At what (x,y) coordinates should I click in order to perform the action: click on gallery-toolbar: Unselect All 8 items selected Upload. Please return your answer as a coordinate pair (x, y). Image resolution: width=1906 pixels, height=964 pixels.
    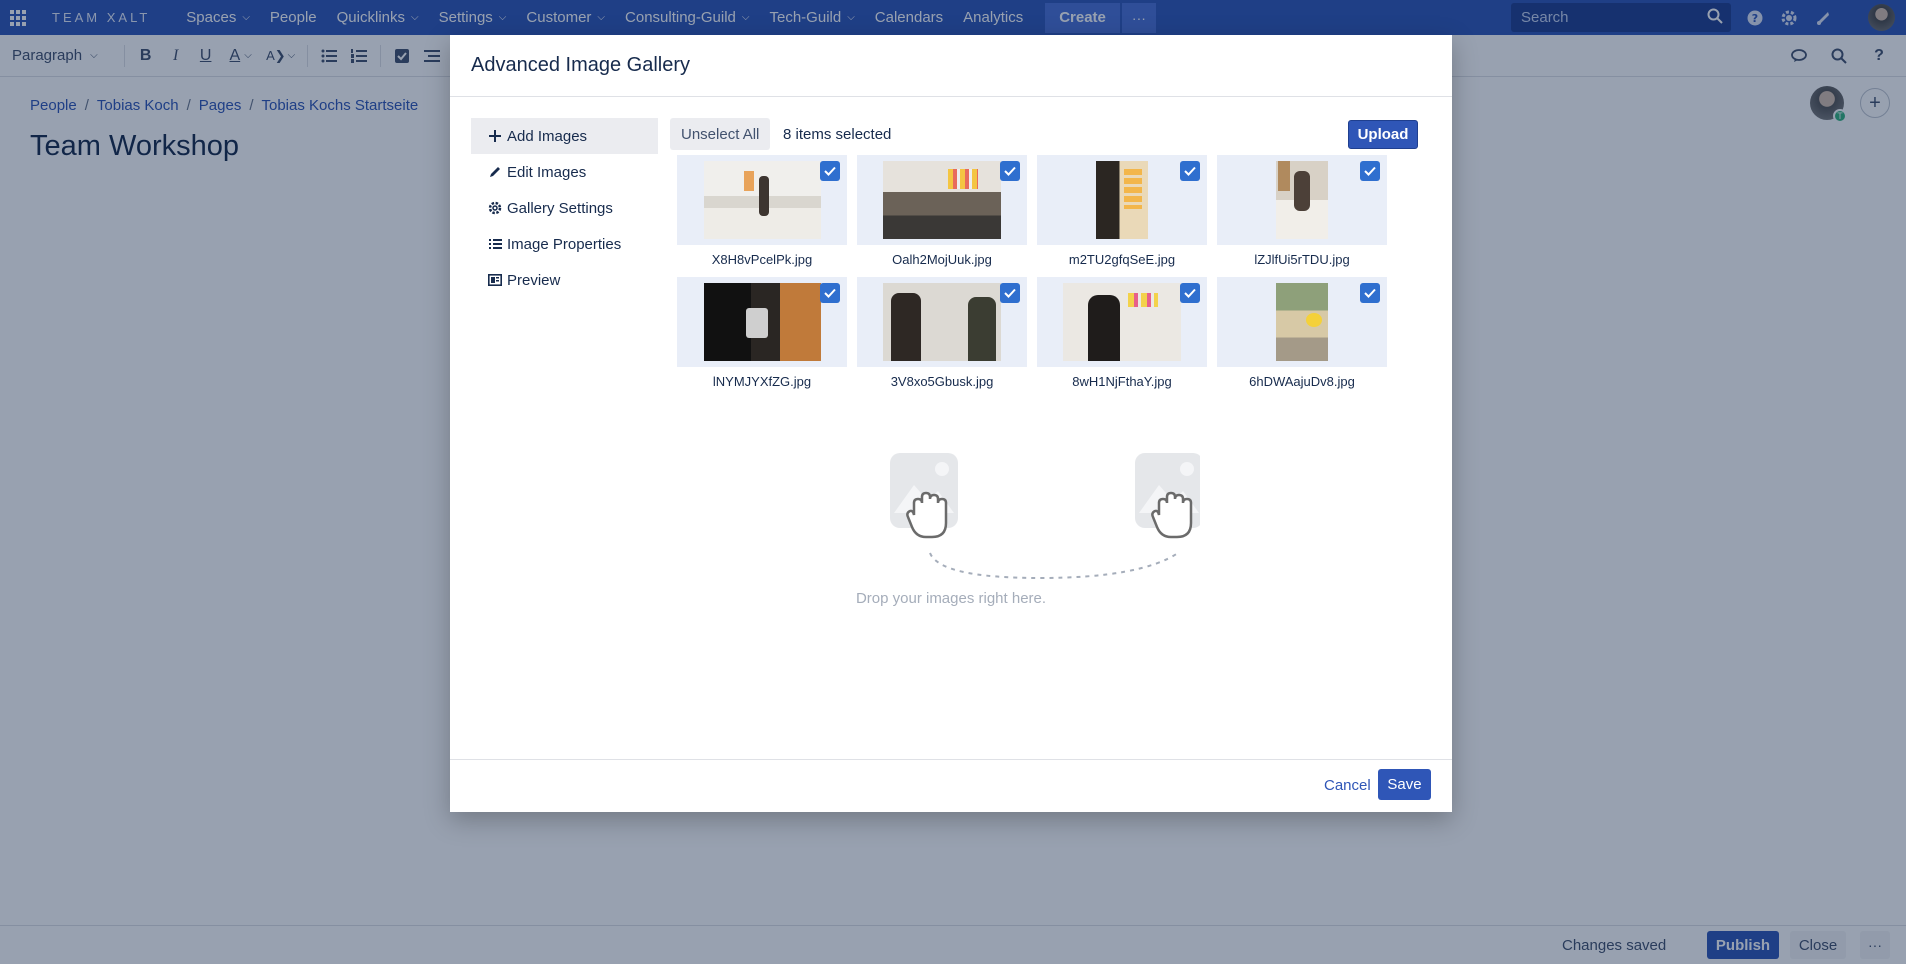
    Looking at the image, I should click on (1045, 135).